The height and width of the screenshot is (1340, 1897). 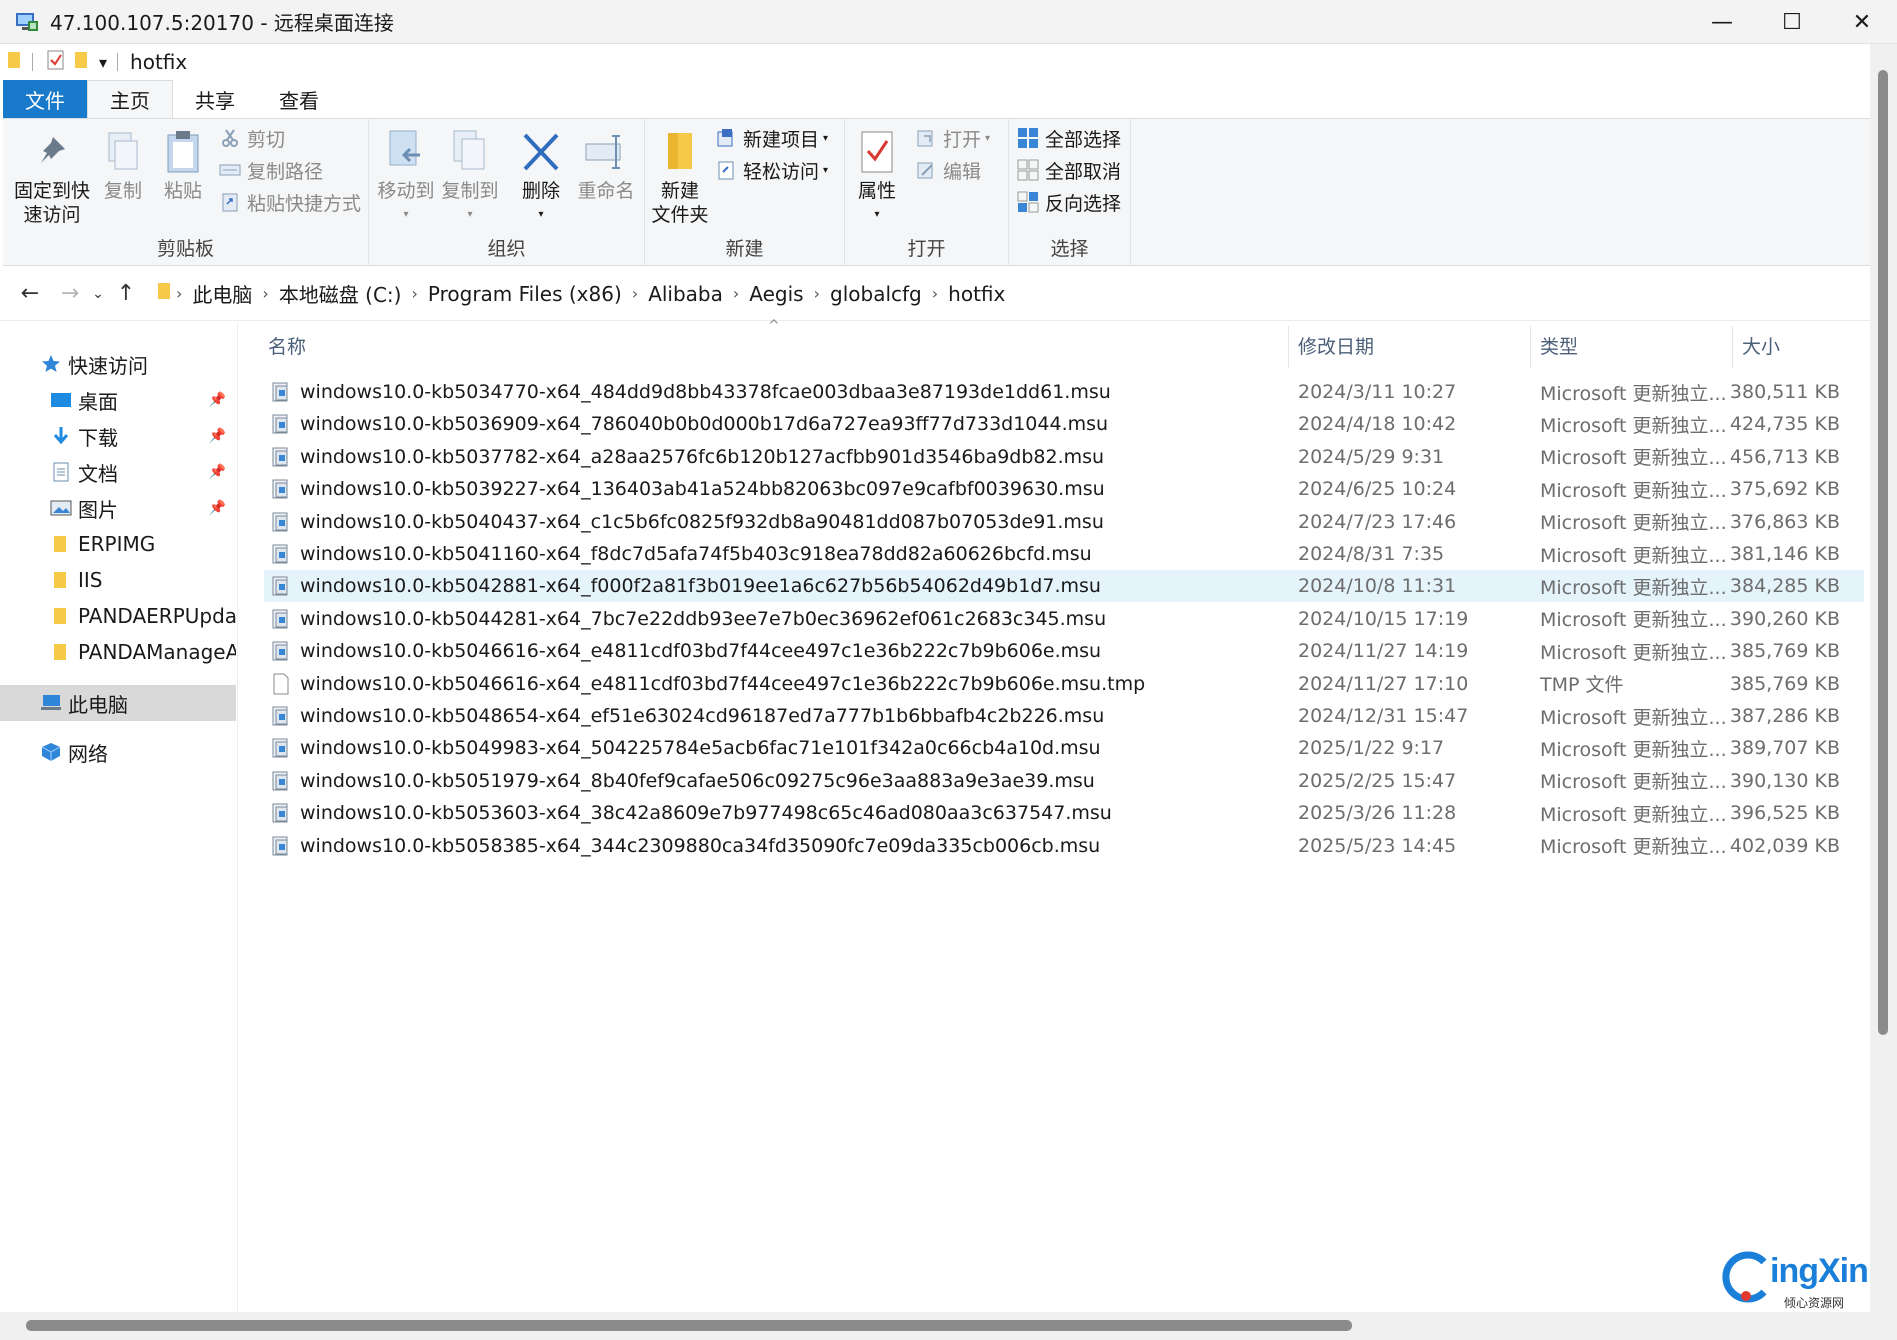 What do you see at coordinates (1377, 813) in the screenshot?
I see `file-date: 2025/3/26 11:28` at bounding box center [1377, 813].